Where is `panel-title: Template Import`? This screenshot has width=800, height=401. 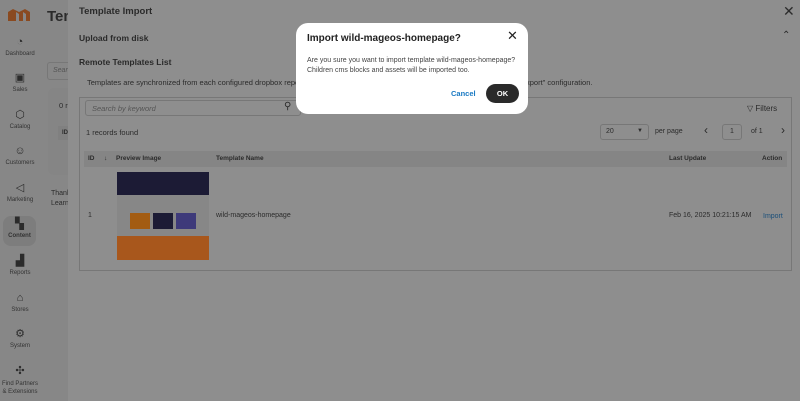 panel-title: Template Import is located at coordinates (116, 11).